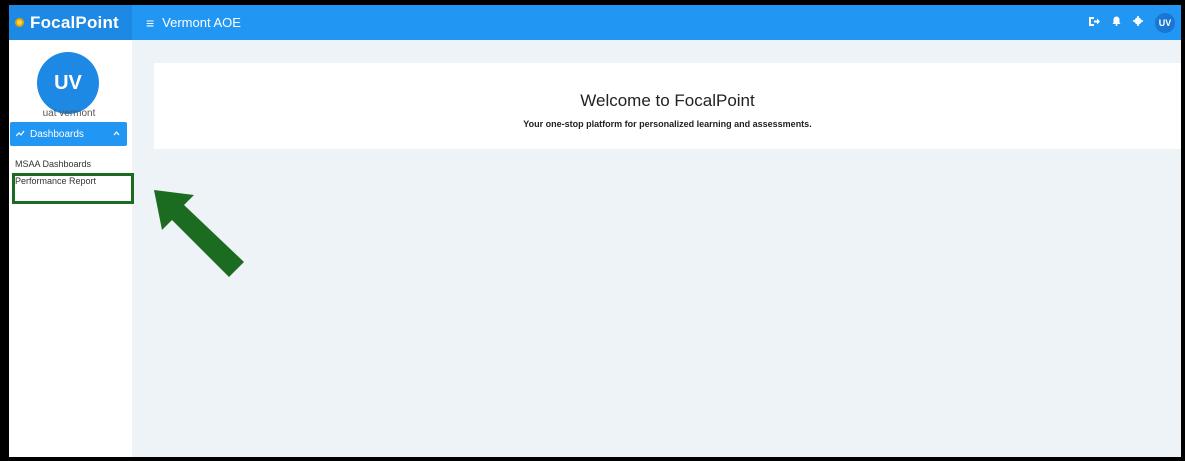 The width and height of the screenshot is (1185, 461). What do you see at coordinates (116, 133) in the screenshot?
I see `chevron-up-icon` at bounding box center [116, 133].